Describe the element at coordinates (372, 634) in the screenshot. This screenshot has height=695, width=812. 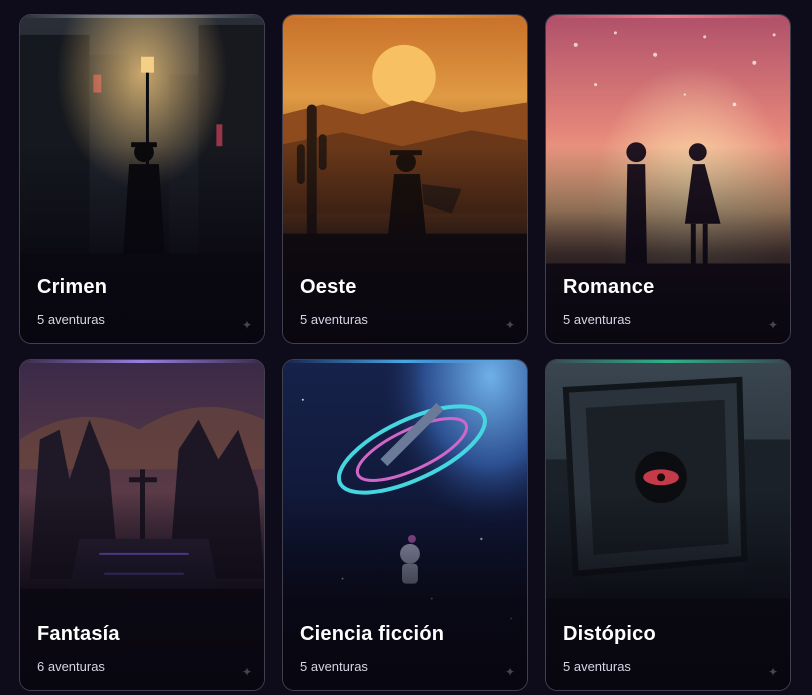
I see `genre-title: Ciencia ficción` at that location.